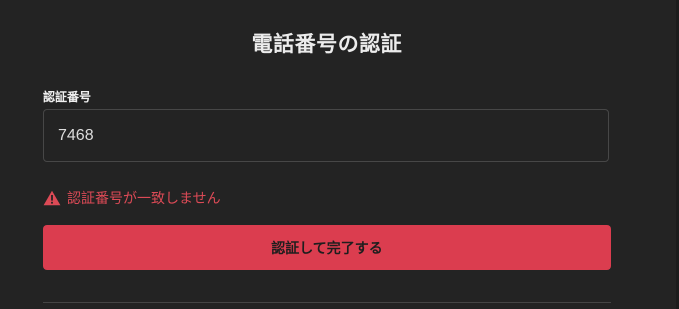 Image resolution: width=679 pixels, height=309 pixels. What do you see at coordinates (327, 247) in the screenshot?
I see `verify-complete-button: 認証して完了する` at bounding box center [327, 247].